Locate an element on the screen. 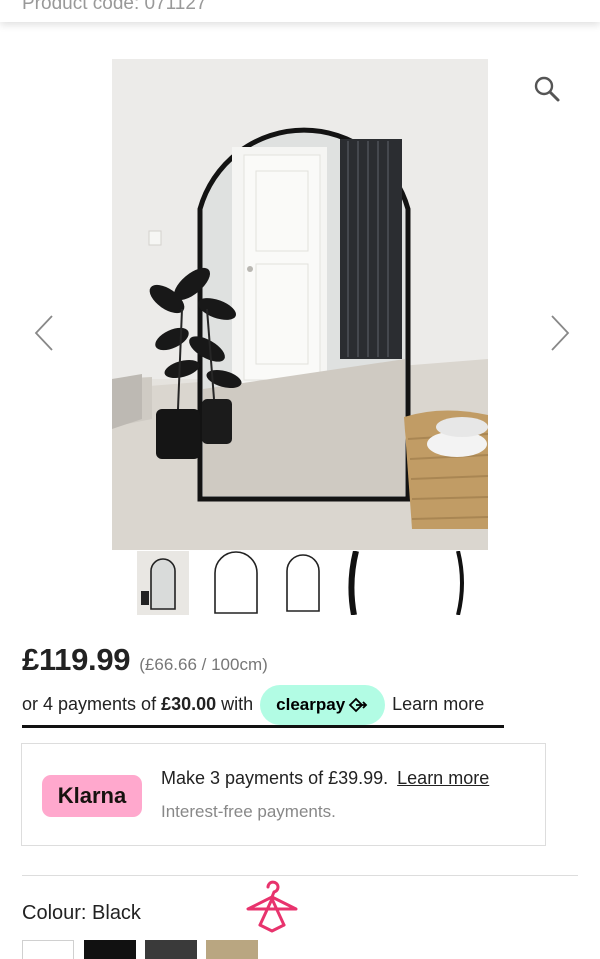 The image size is (600, 959). top-bar: Product code: 071127 is located at coordinates (300, 11).